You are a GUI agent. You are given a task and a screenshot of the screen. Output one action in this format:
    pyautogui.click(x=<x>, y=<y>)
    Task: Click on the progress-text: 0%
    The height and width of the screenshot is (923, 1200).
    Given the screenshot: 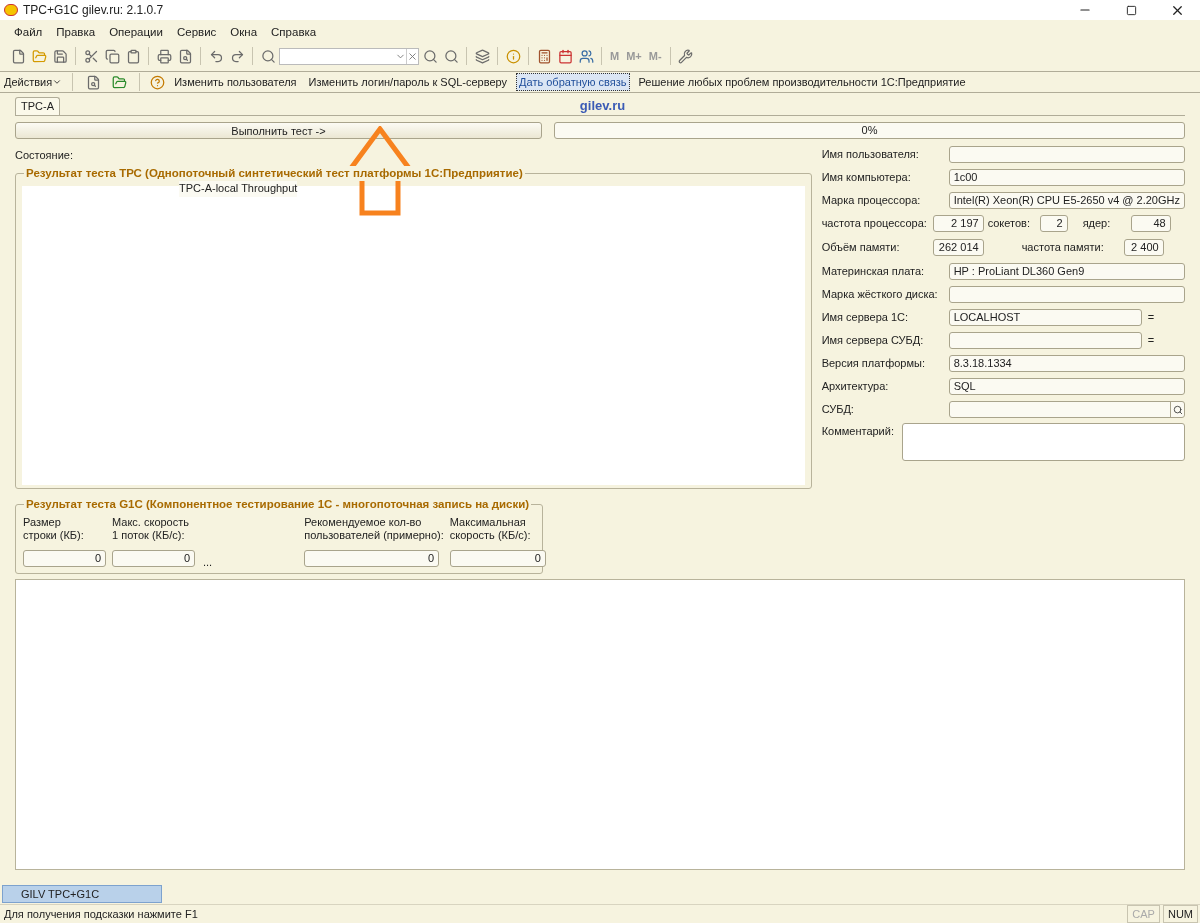 What is the action you would take?
    pyautogui.click(x=869, y=130)
    